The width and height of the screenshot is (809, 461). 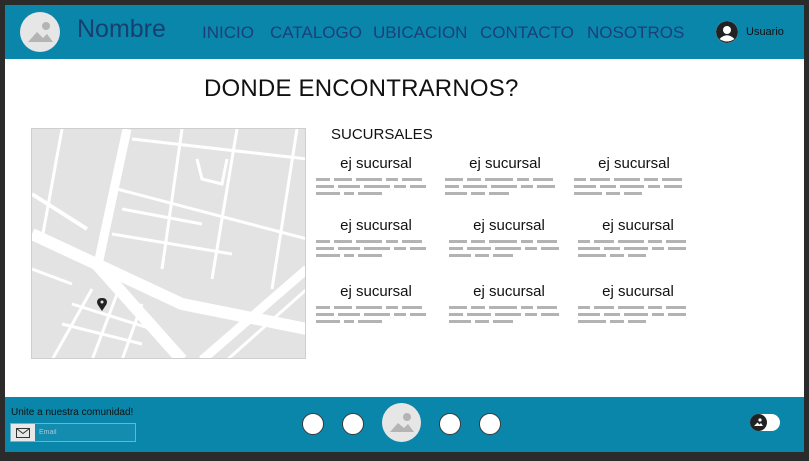 What do you see at coordinates (420, 33) in the screenshot?
I see `nav-ubicacion: UBICACION` at bounding box center [420, 33].